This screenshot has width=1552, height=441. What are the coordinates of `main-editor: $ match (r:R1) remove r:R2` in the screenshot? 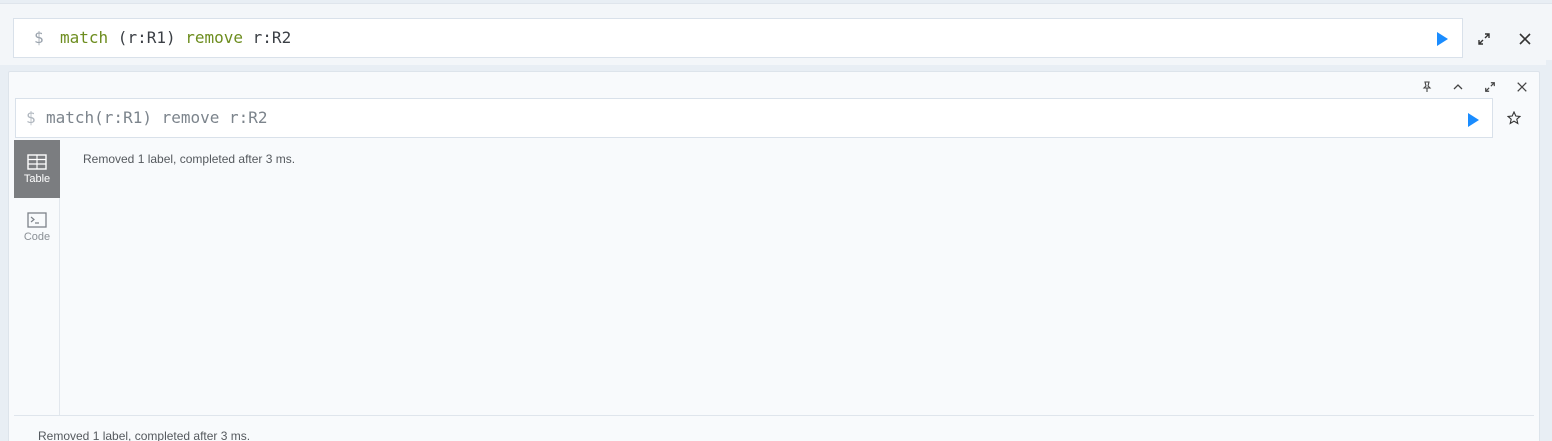 It's located at (738, 38).